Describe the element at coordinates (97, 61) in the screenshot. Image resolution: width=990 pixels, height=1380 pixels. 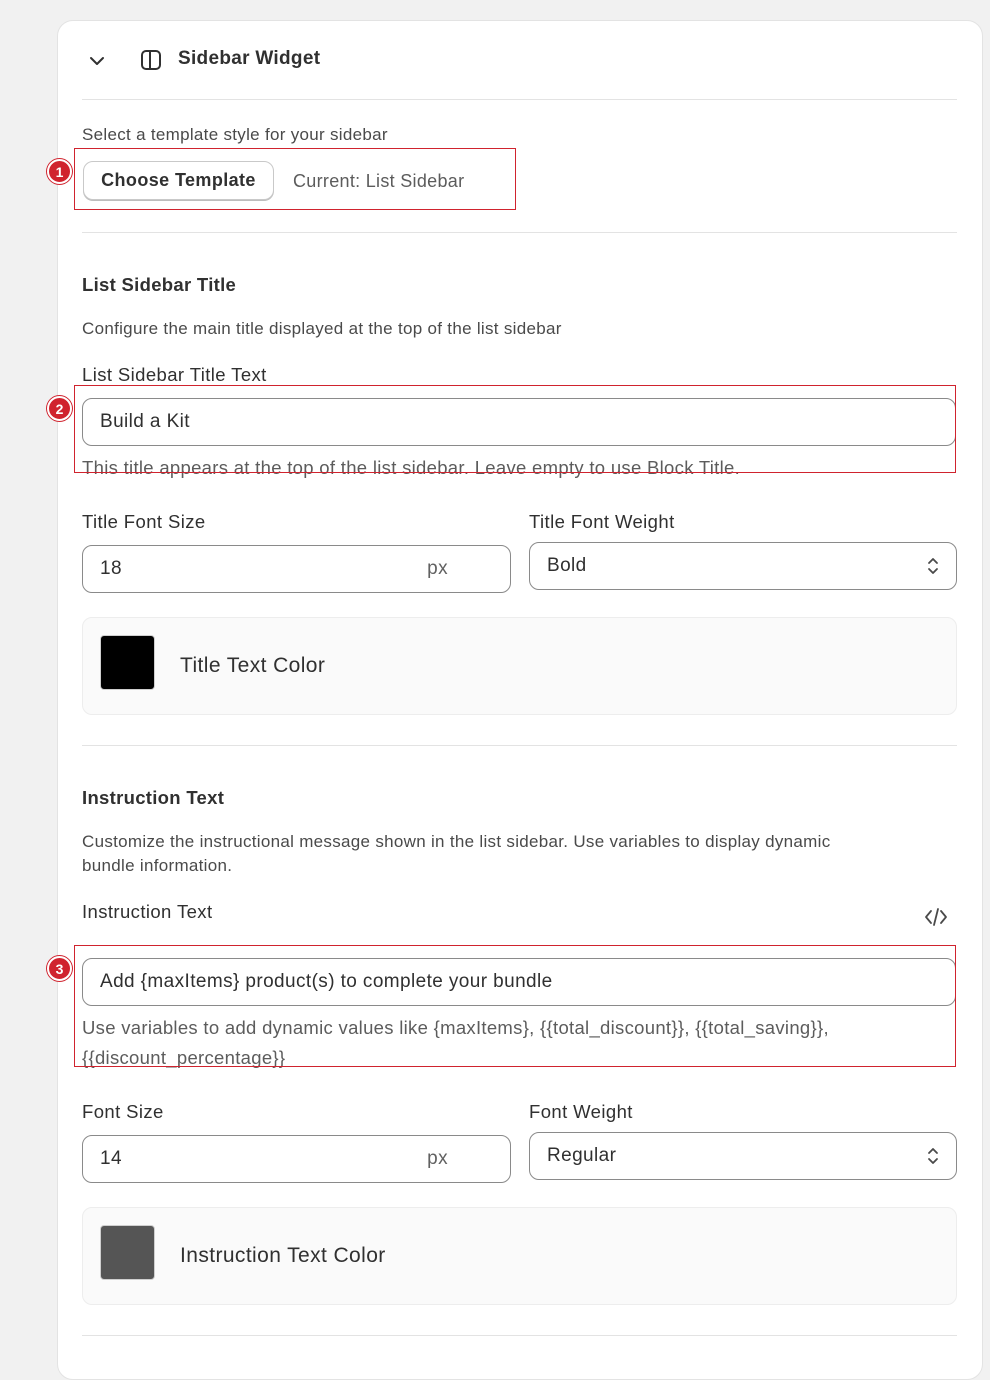
I see `chevron-down-icon` at that location.